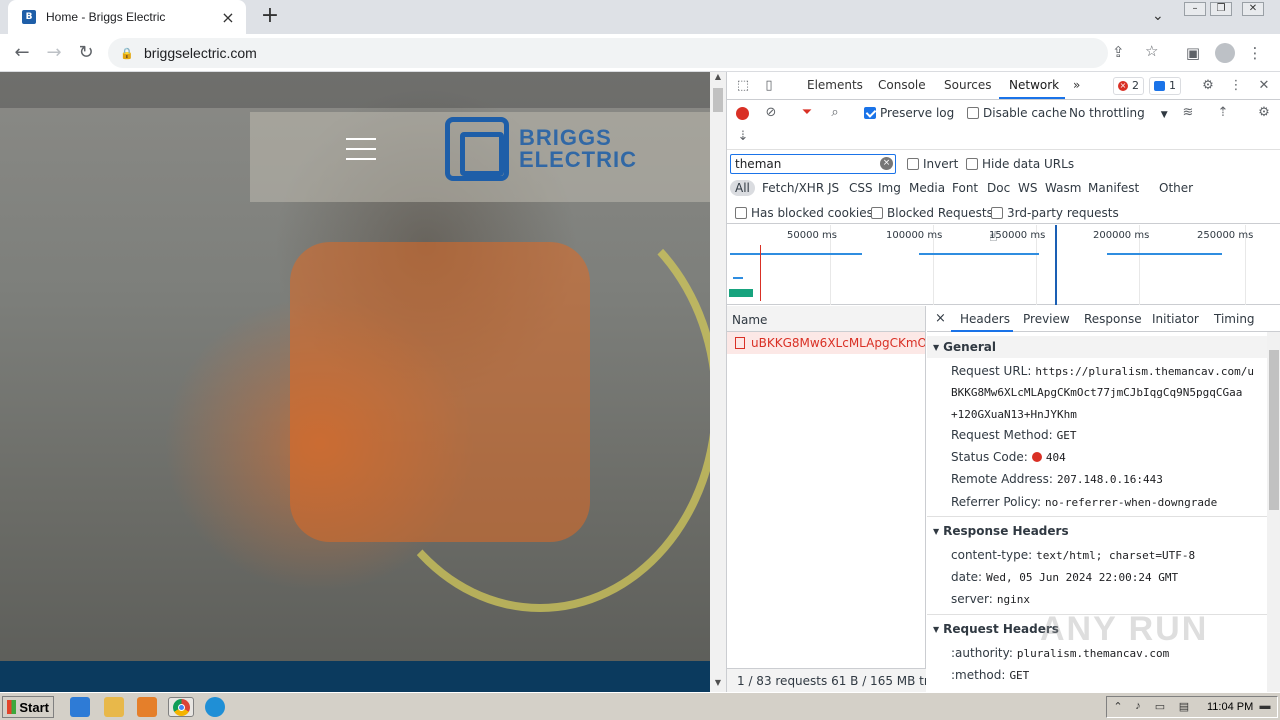  Describe the element at coordinates (932, 164) in the screenshot. I see `invert-checkbox: Invert` at that location.